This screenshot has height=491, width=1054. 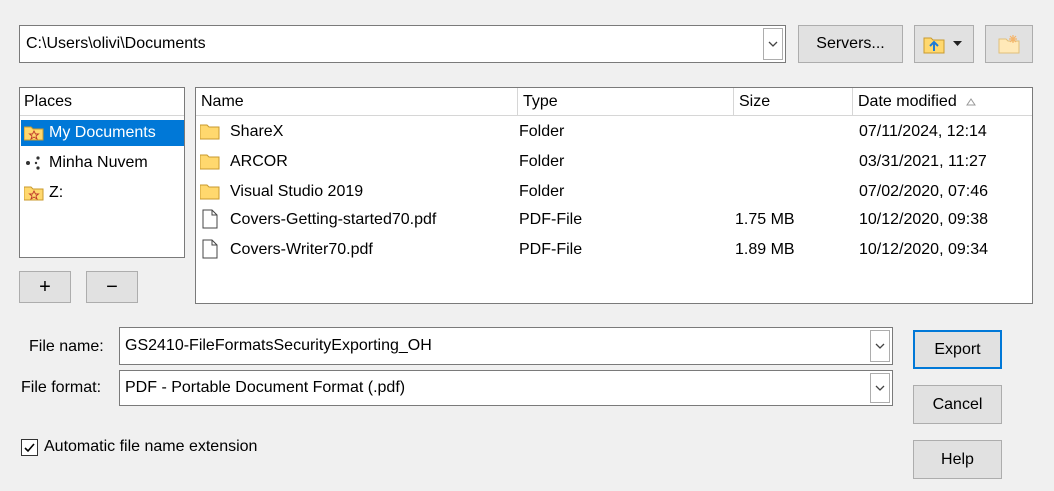 What do you see at coordinates (626, 102) in the screenshot?
I see `column-header-type: Type` at bounding box center [626, 102].